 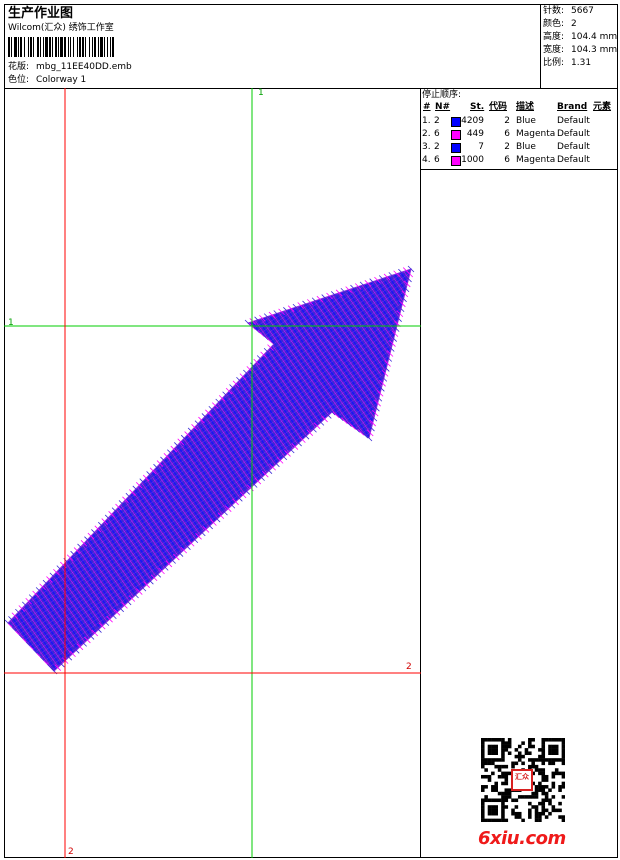 What do you see at coordinates (84, 67) in the screenshot?
I see `design-filename: mbg_11EE40DD.emb` at bounding box center [84, 67].